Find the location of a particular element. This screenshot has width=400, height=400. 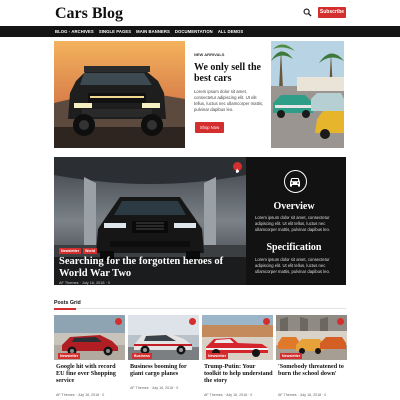

banner-tag-newsletter: Newsletter is located at coordinates (70, 251).